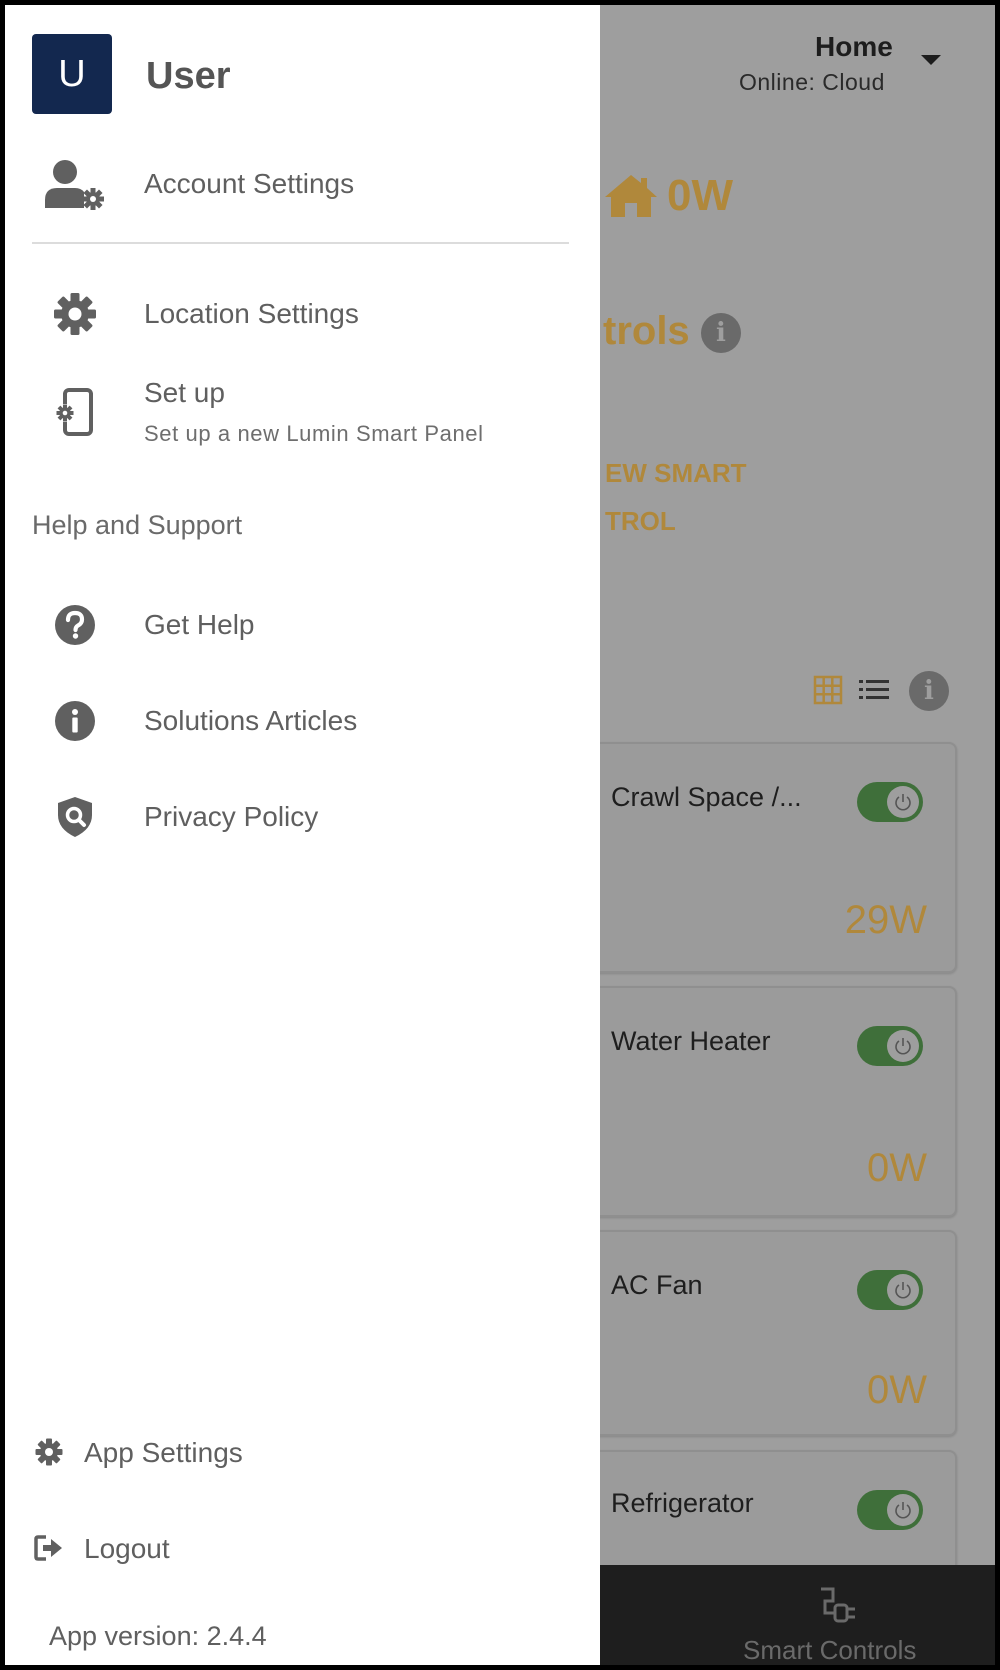  I want to click on app-settings-item: App Settings, so click(302, 1452).